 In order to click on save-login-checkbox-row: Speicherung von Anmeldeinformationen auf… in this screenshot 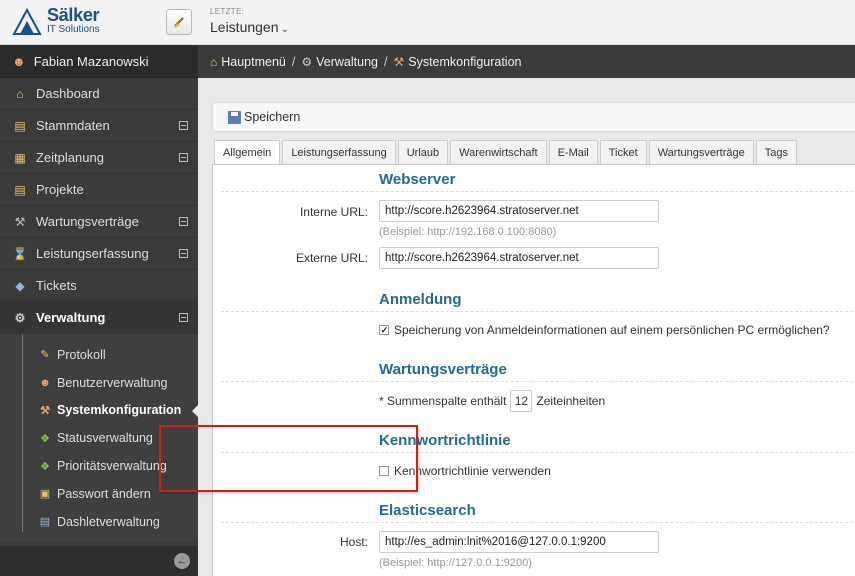, I will do `click(604, 330)`.